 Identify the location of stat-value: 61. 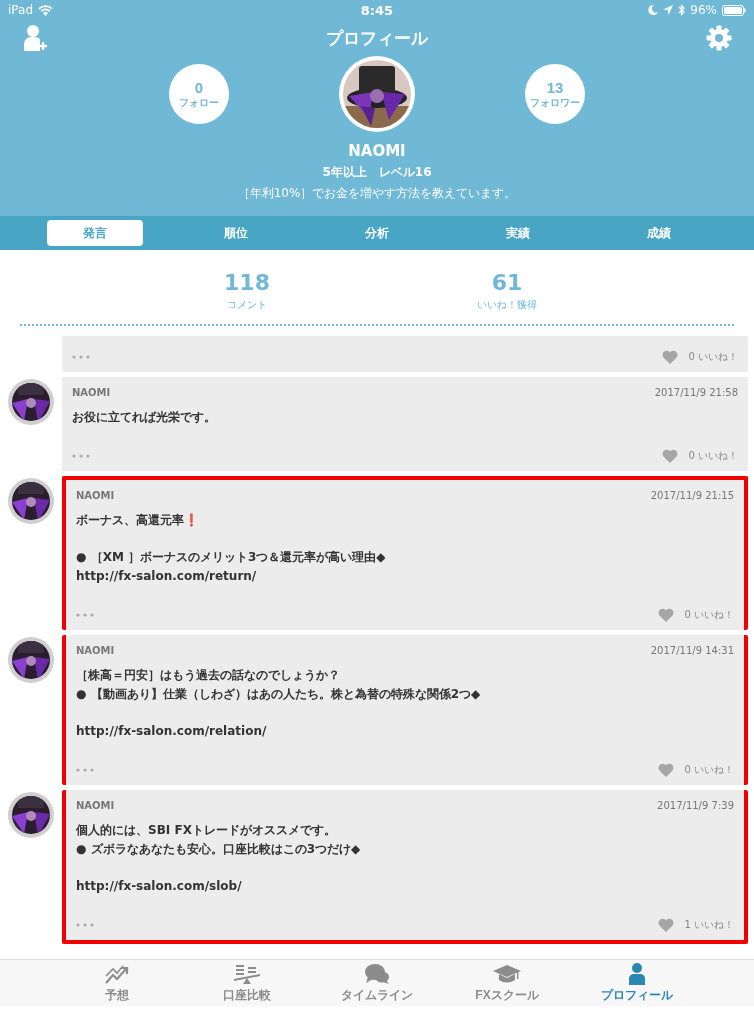
(507, 282).